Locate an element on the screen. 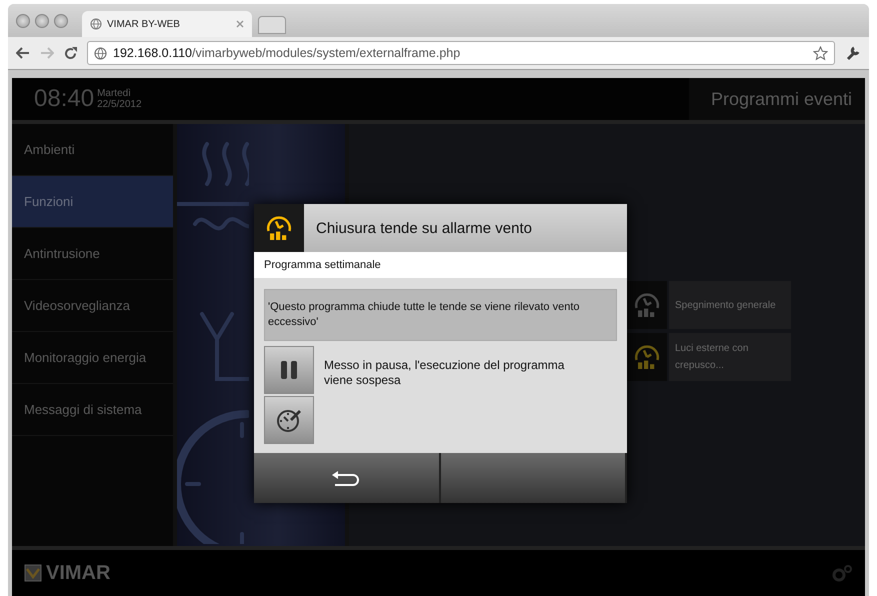 This screenshot has width=877, height=596. back-arrow-icon is located at coordinates (23, 53).